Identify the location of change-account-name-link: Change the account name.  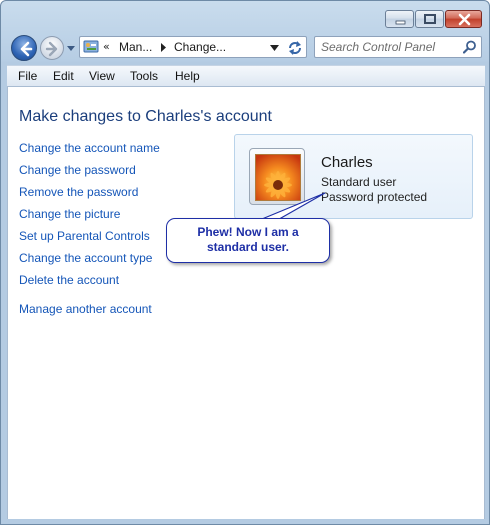
(89, 148).